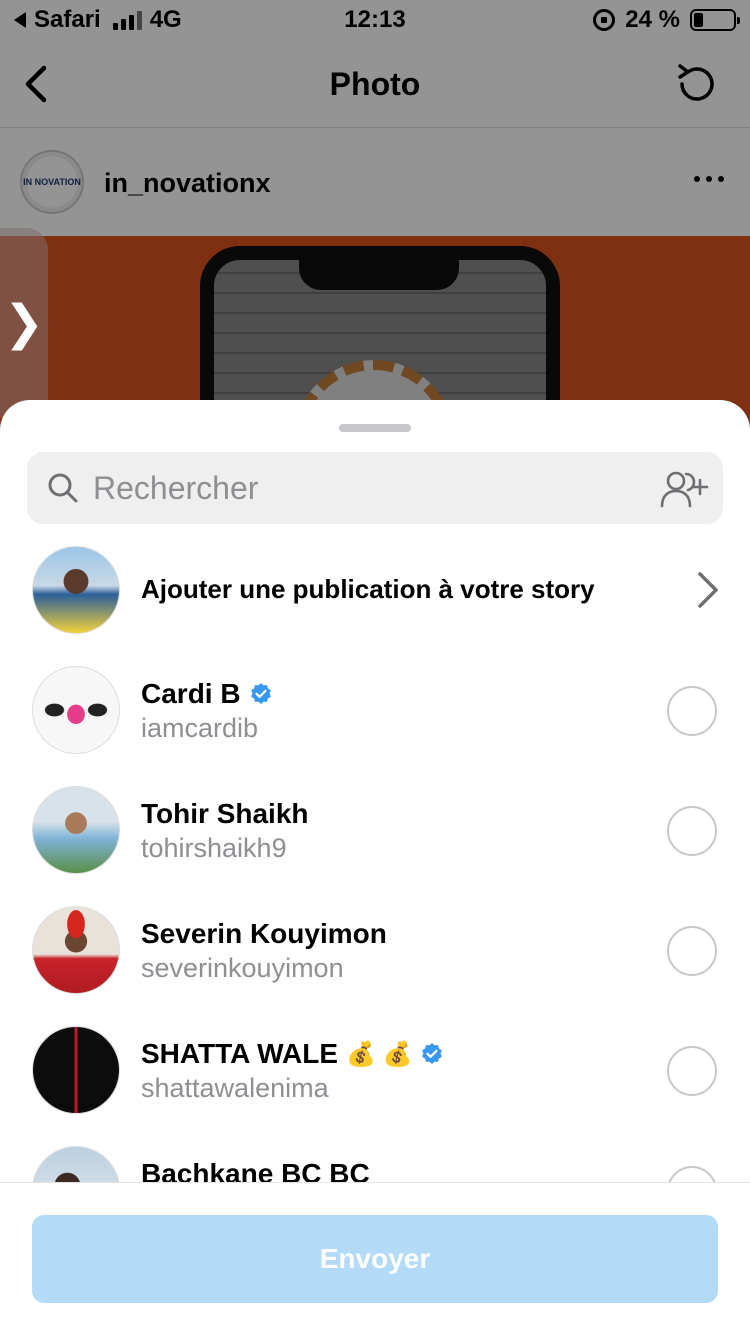 This screenshot has width=750, height=1334. What do you see at coordinates (240, 1053) in the screenshot?
I see `contact-name: SHATTA WALE` at bounding box center [240, 1053].